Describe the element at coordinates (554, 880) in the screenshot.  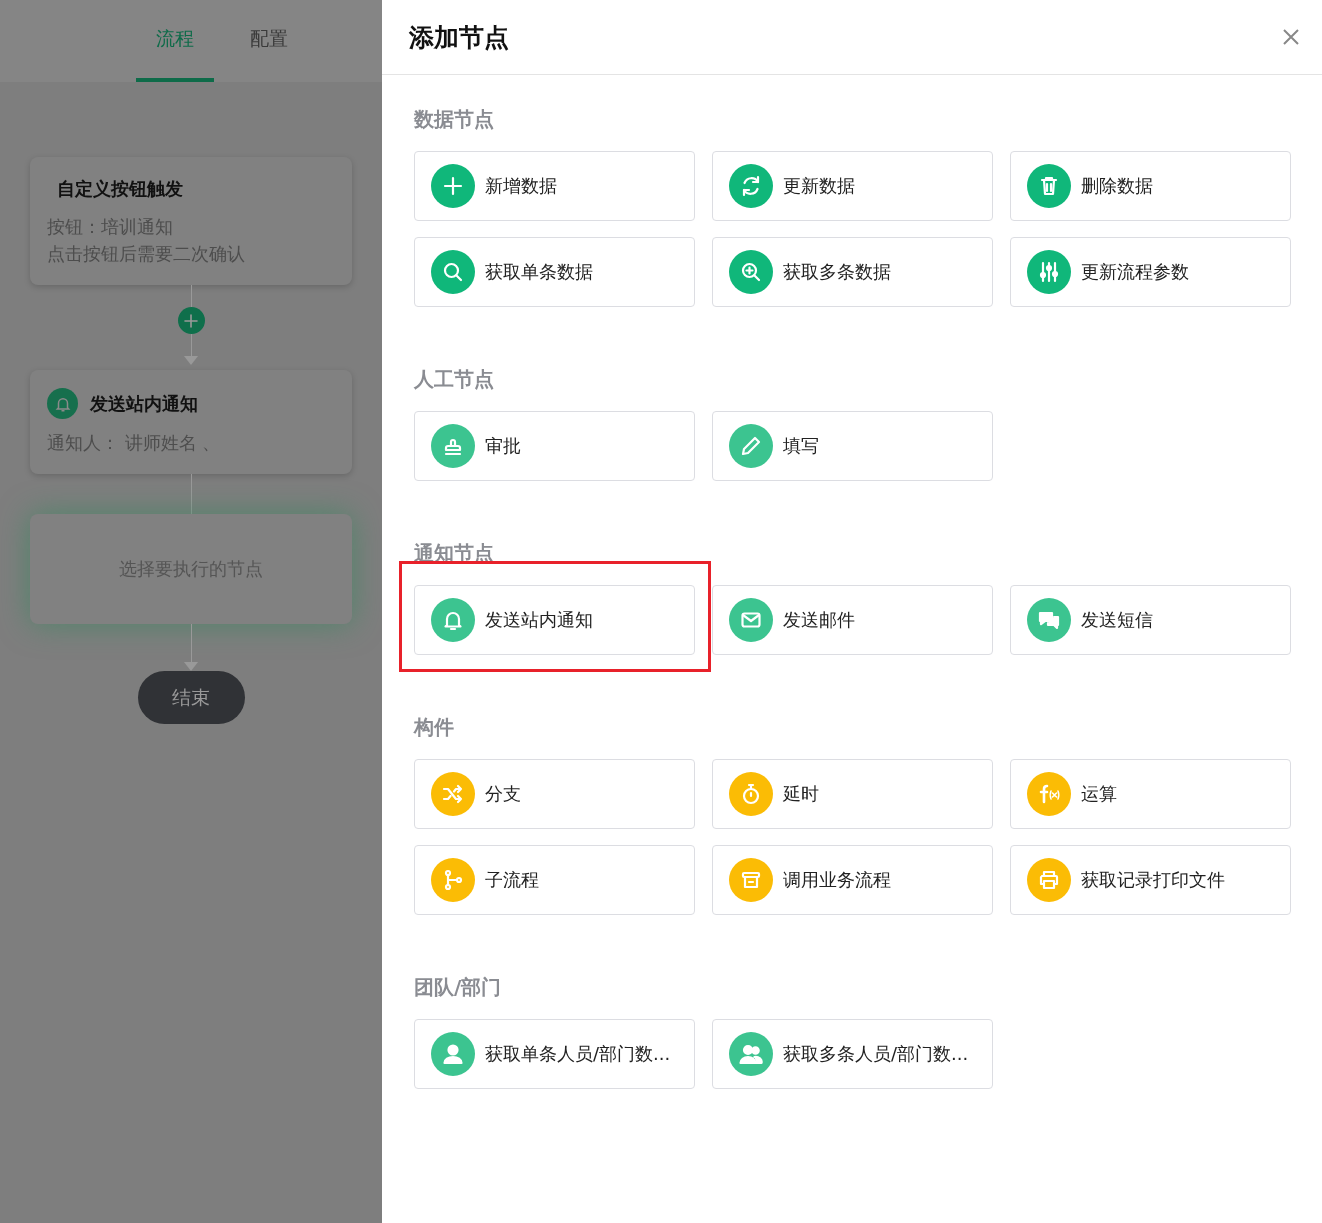
I see `node-option: 子流程` at that location.